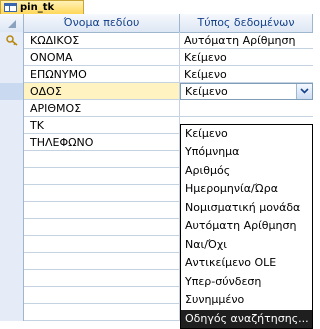  I want to click on field-name-cell: ΤΗΛΕΦΩΝΟ, so click(102, 142).